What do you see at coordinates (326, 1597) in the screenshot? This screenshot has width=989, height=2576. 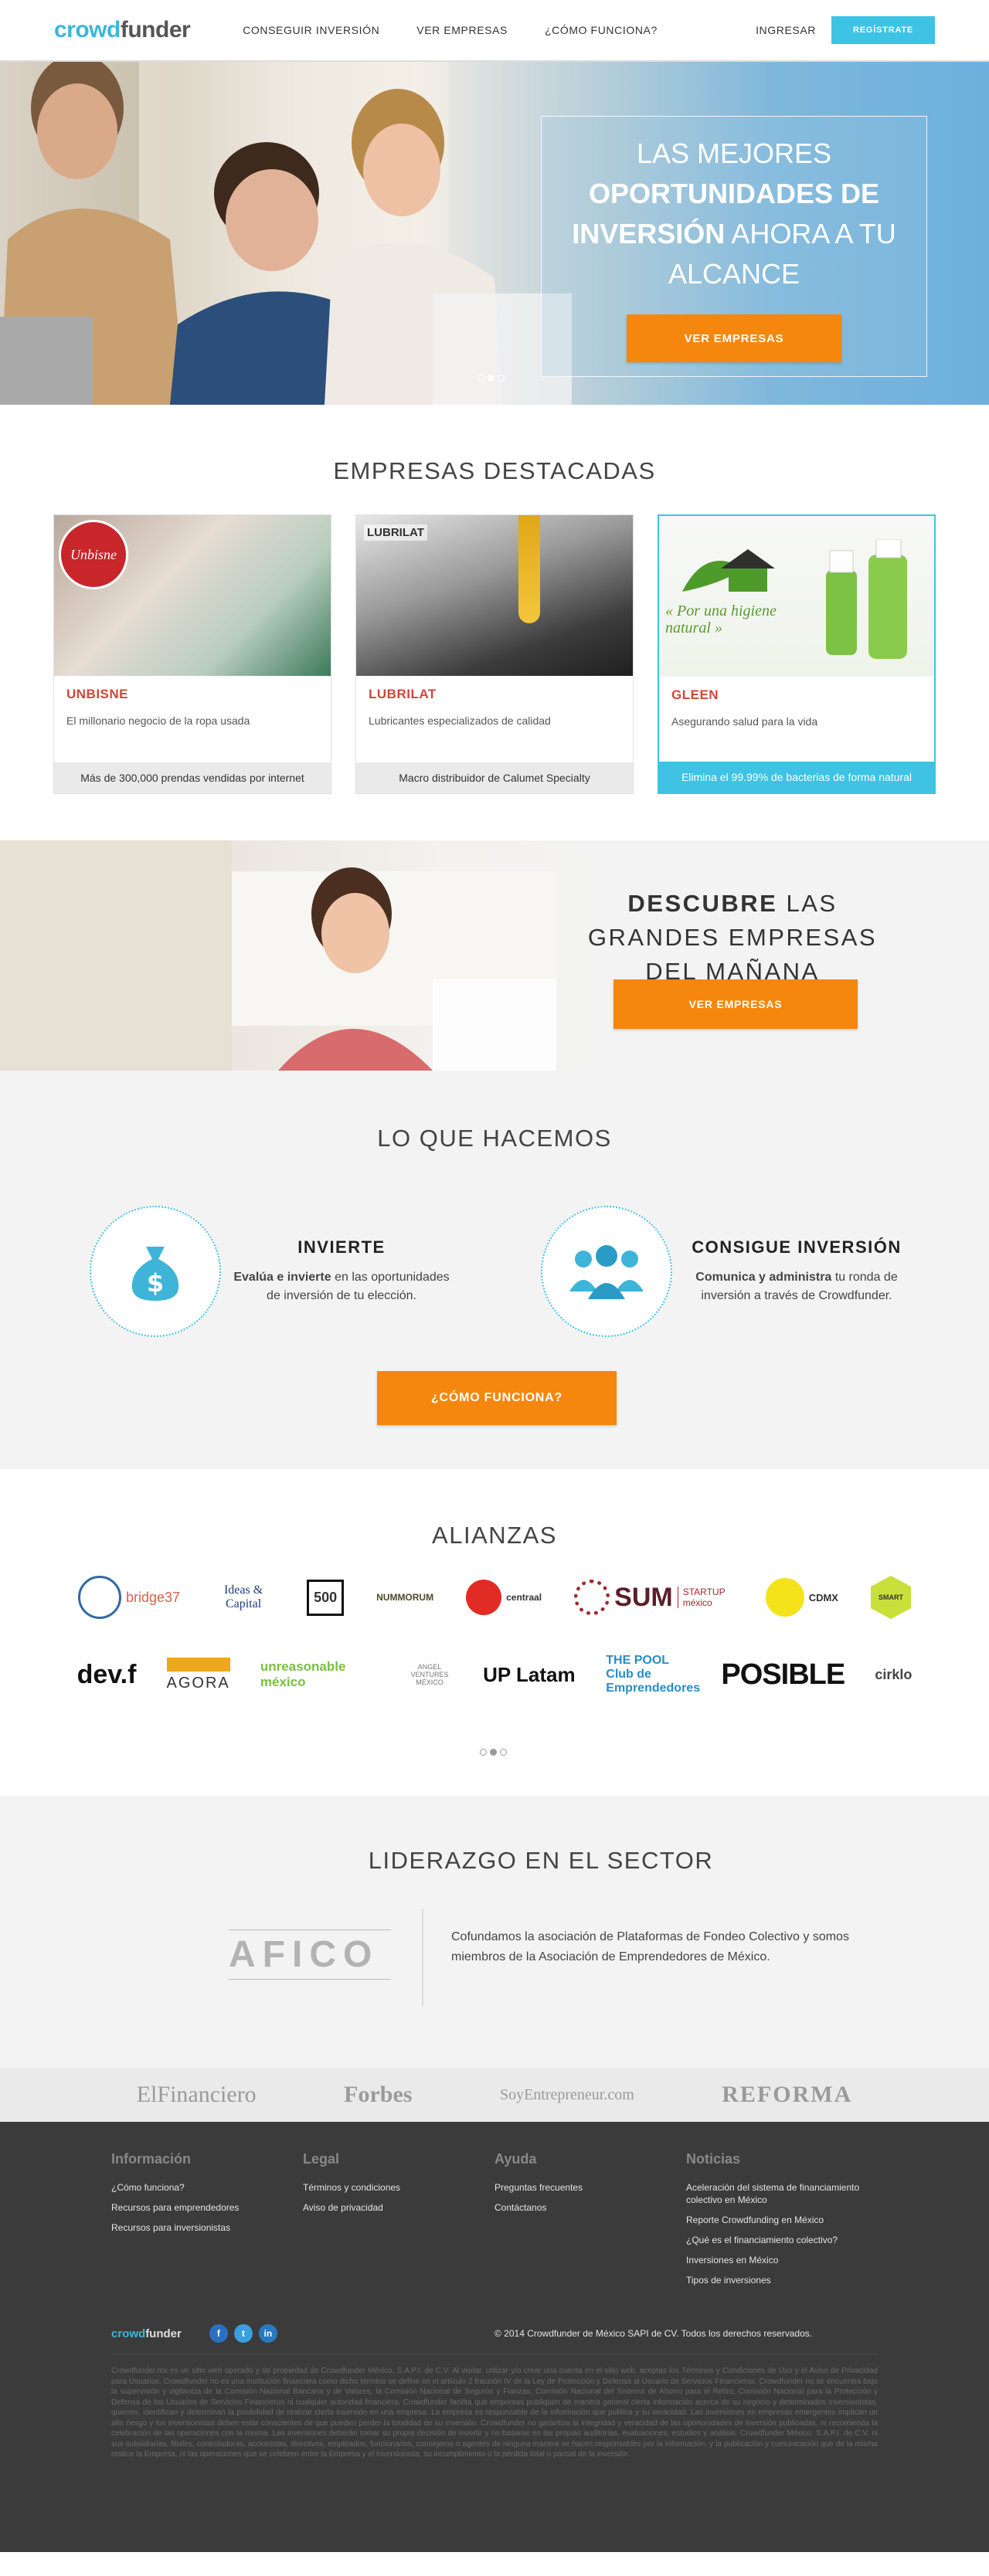 I see `ally-500: 500` at bounding box center [326, 1597].